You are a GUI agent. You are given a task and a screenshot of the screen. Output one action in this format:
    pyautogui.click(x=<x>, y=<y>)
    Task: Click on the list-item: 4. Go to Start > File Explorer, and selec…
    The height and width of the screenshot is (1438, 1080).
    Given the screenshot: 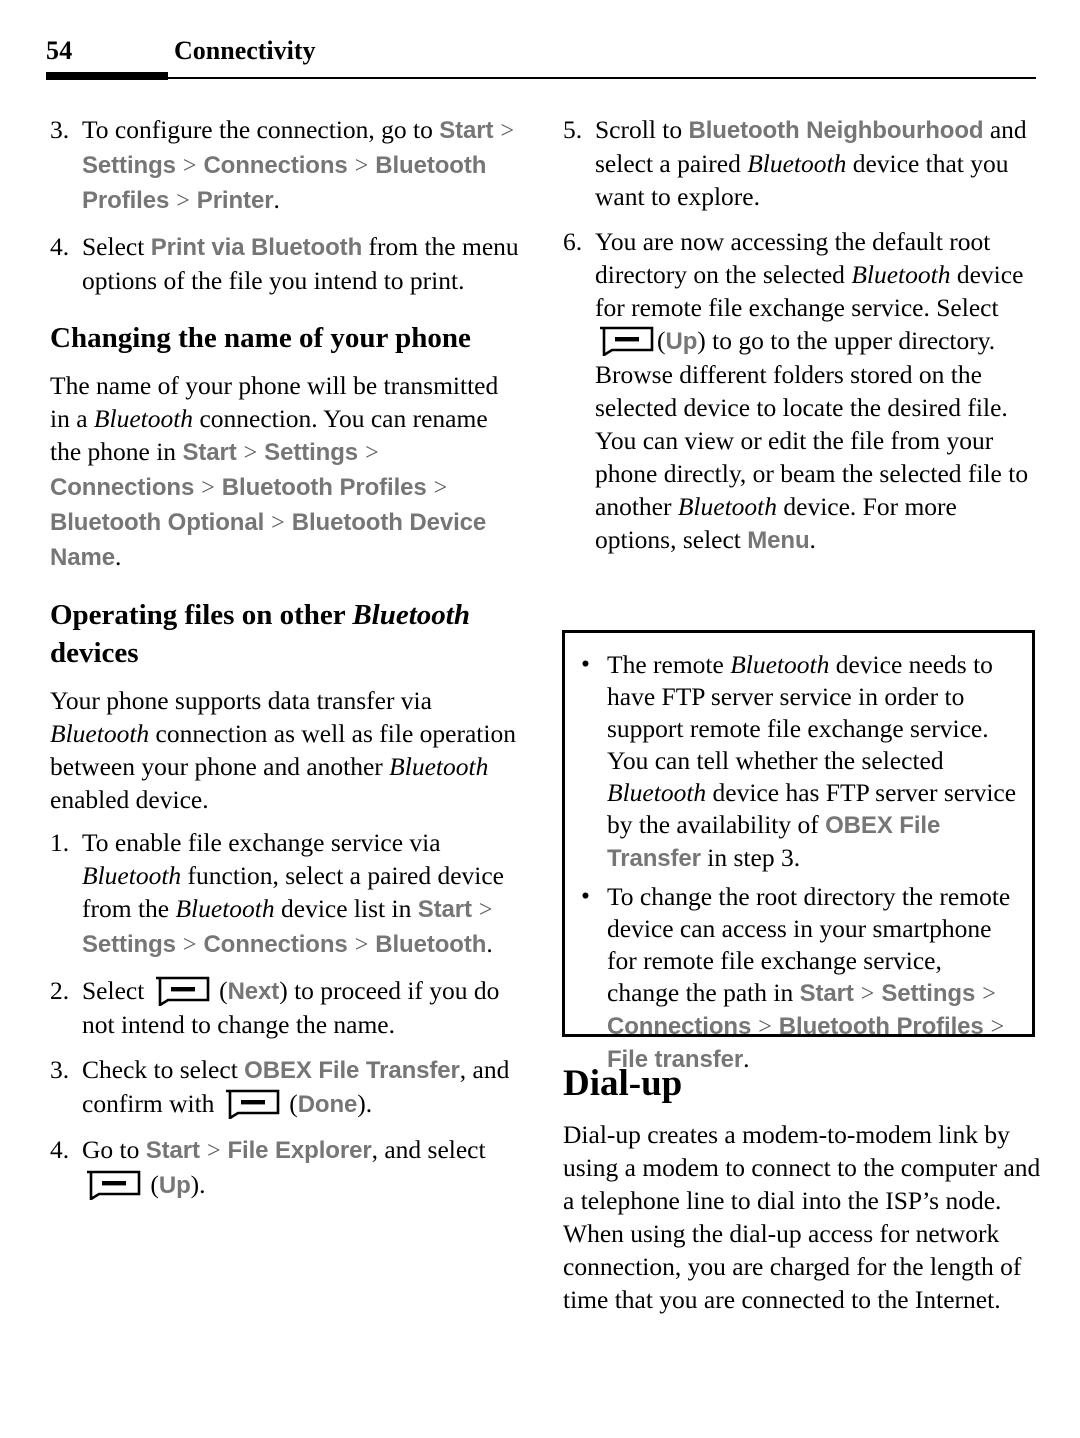 What is the action you would take?
    pyautogui.click(x=285, y=1167)
    